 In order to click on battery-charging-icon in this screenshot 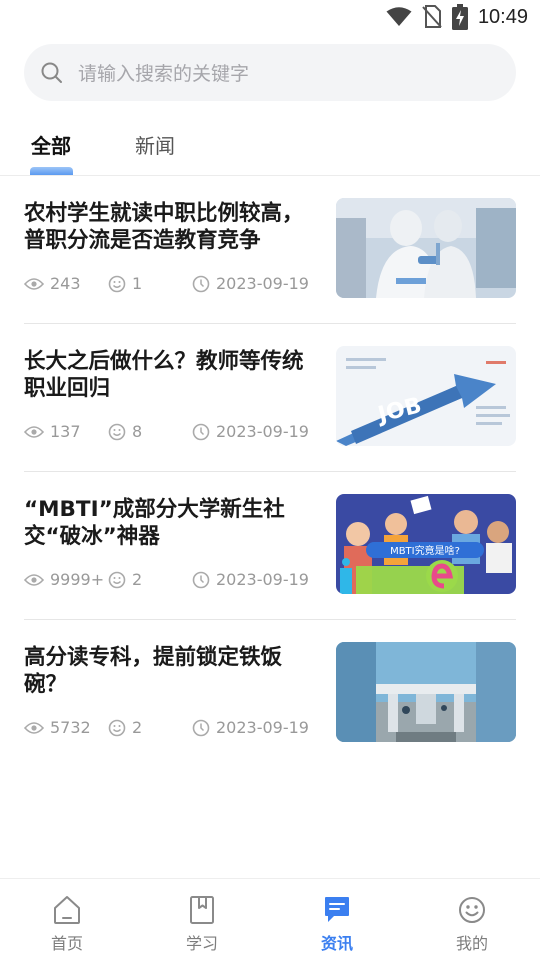, I will do `click(459, 17)`.